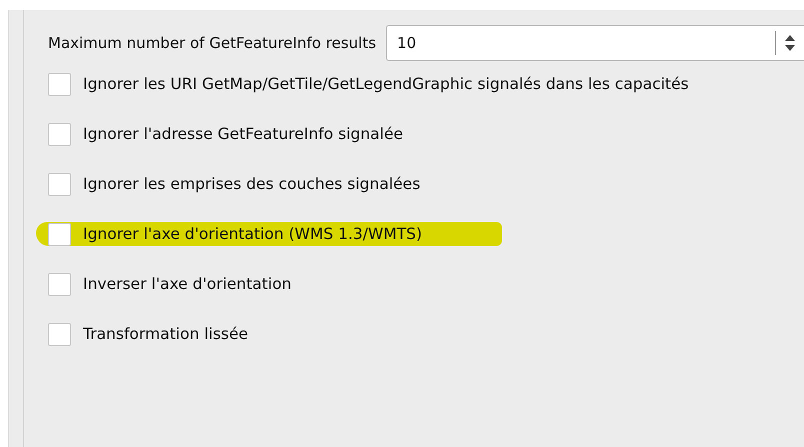 This screenshot has height=447, width=804. I want to click on checkbox-label: Ignorer les emprises des couches signalées, so click(251, 184).